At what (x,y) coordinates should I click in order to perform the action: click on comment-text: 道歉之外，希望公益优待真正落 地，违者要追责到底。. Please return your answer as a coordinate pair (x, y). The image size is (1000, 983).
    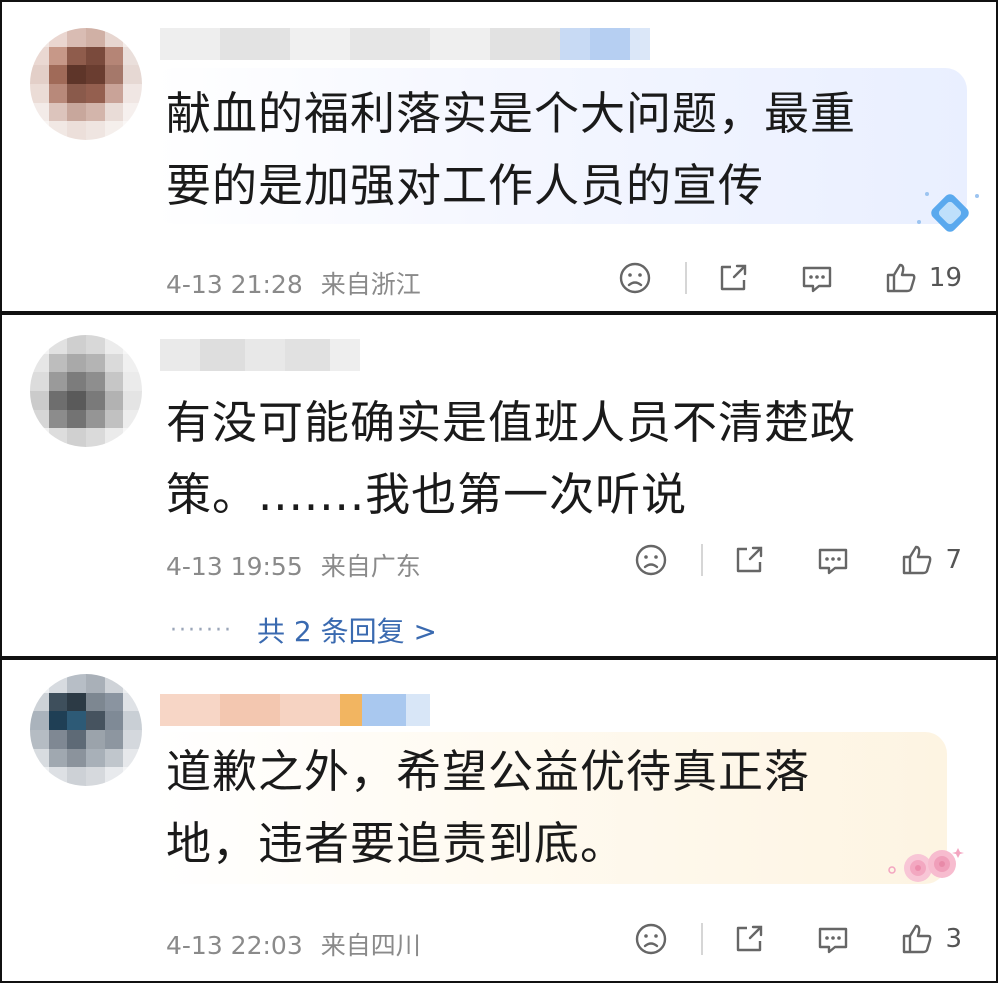
    Looking at the image, I should click on (488, 808).